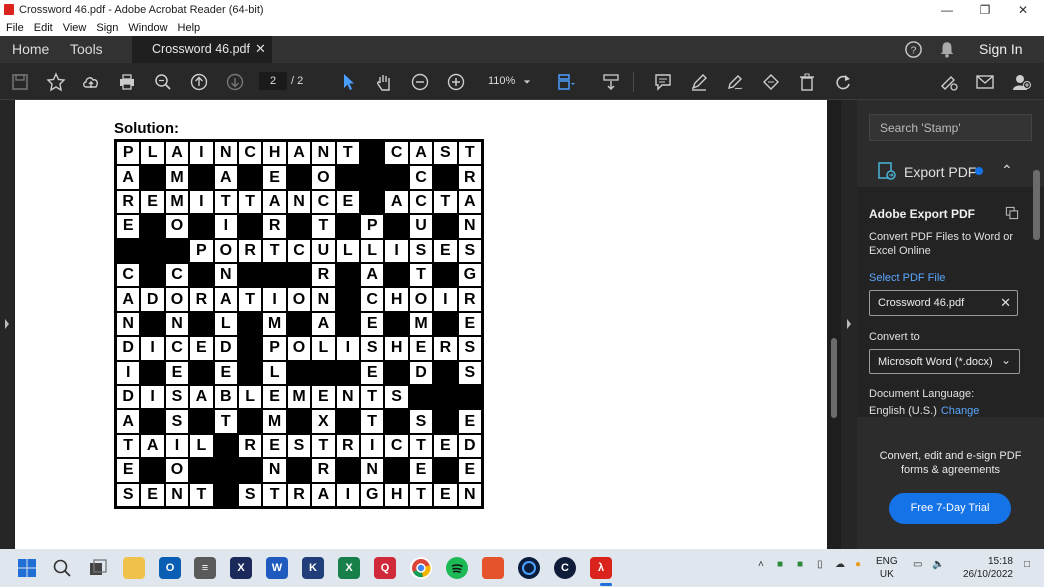  Describe the element at coordinates (260, 49) in the screenshot. I see `close-tab-icon: ✕` at that location.